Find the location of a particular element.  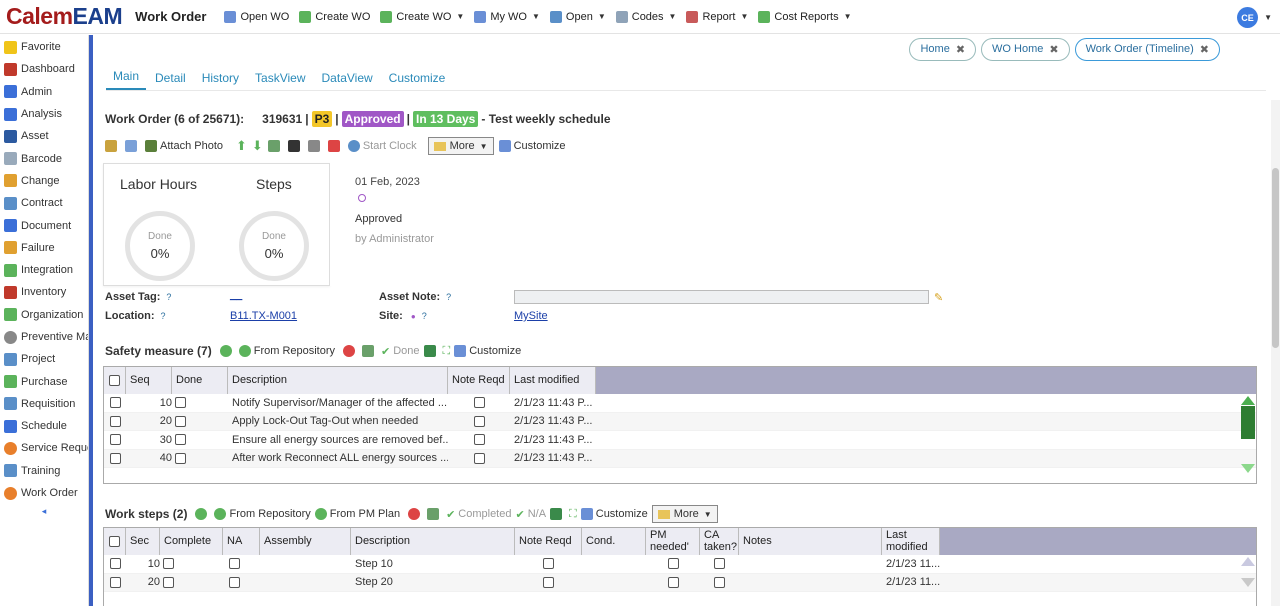

tab-taskview: TaskView is located at coordinates (280, 78).